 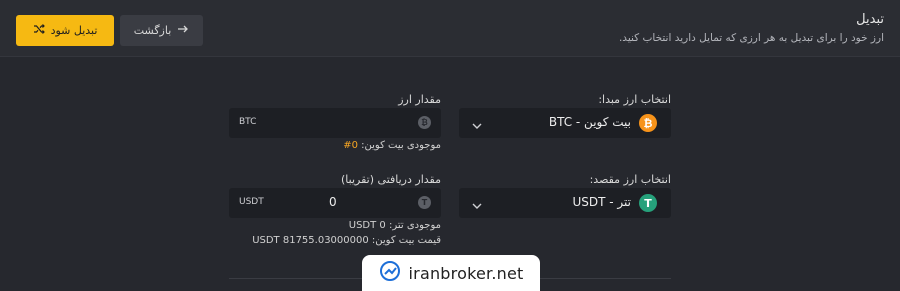 I want to click on bitcoin-balance: موجودی بیت کوین: 0#, so click(x=392, y=145).